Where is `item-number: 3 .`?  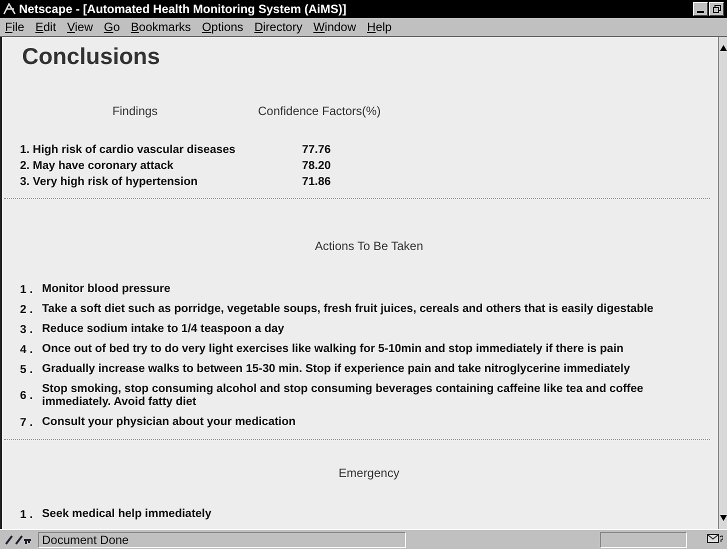
item-number: 3 . is located at coordinates (27, 330).